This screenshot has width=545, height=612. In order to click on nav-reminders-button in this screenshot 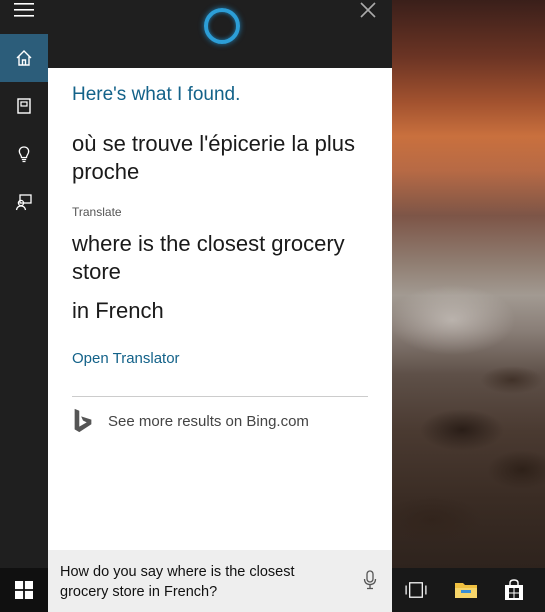, I will do `click(24, 154)`.